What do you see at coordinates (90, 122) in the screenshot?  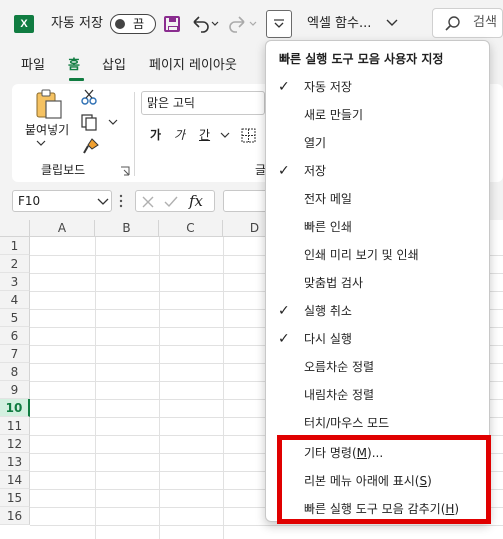 I see `copy-icon` at bounding box center [90, 122].